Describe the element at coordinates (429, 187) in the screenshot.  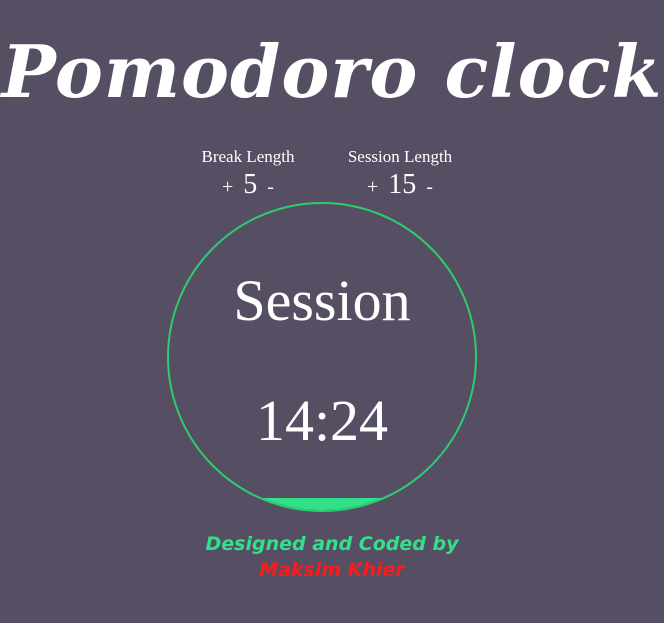
I see `session-decrease-button: -` at that location.